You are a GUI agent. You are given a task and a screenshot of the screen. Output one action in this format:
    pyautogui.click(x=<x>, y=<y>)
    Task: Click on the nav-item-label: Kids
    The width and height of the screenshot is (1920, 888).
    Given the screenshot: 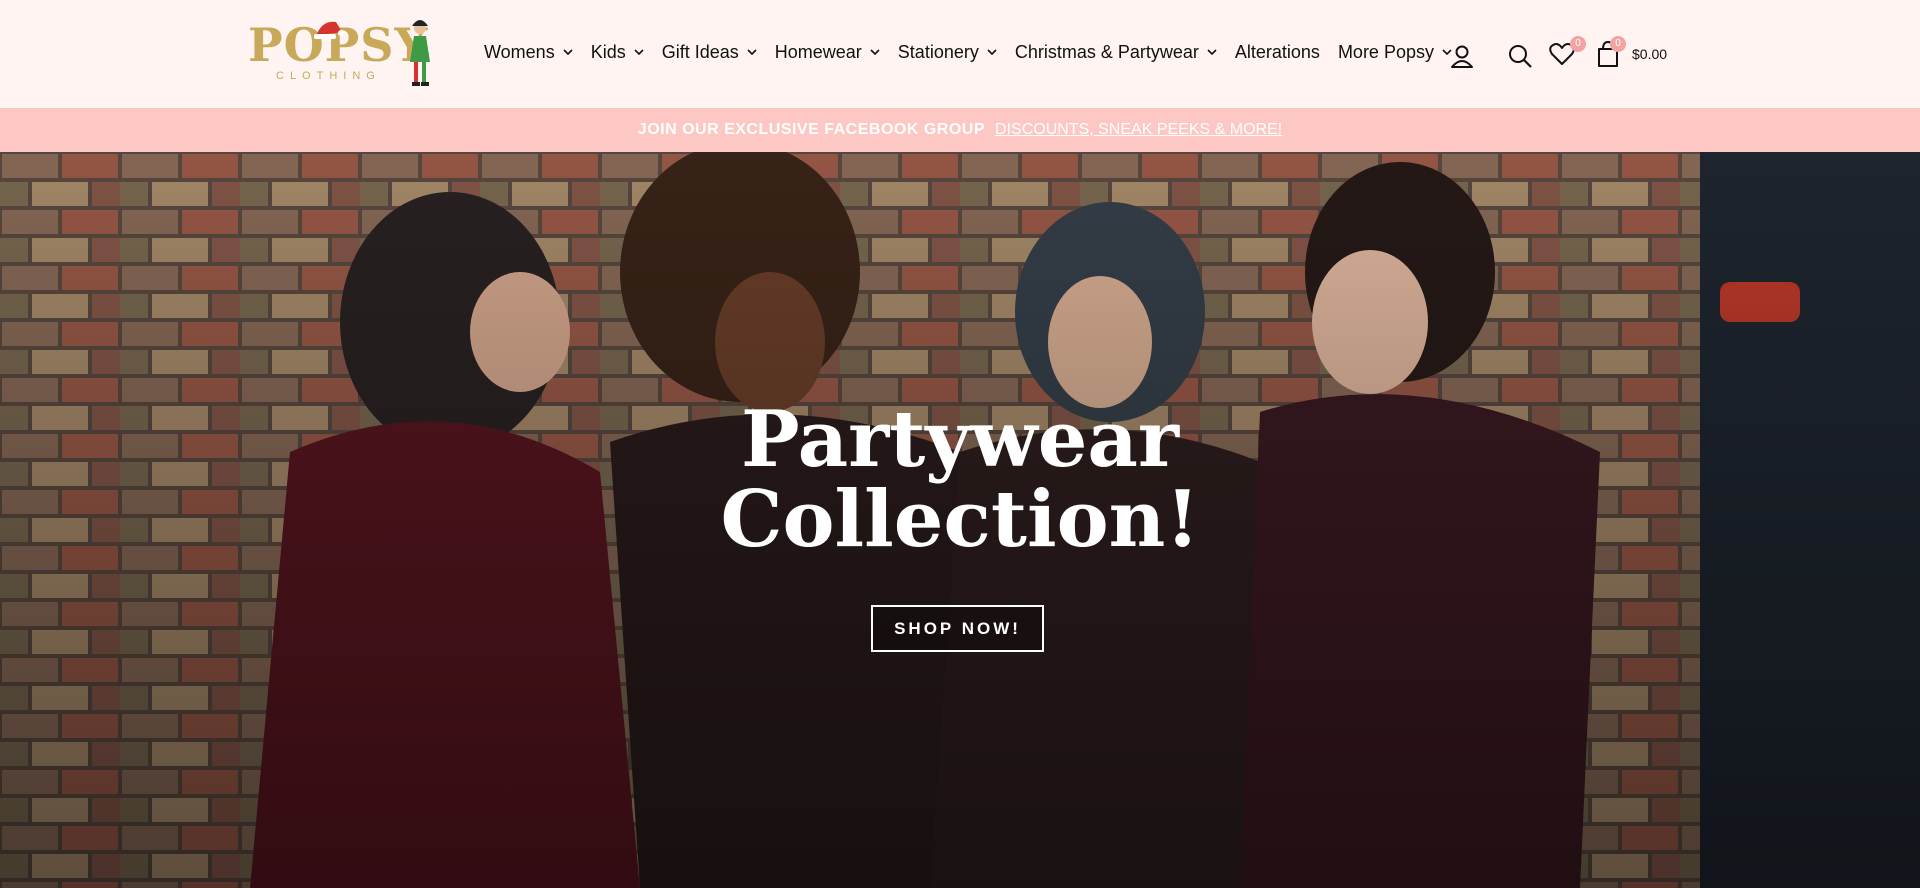 What is the action you would take?
    pyautogui.click(x=608, y=51)
    